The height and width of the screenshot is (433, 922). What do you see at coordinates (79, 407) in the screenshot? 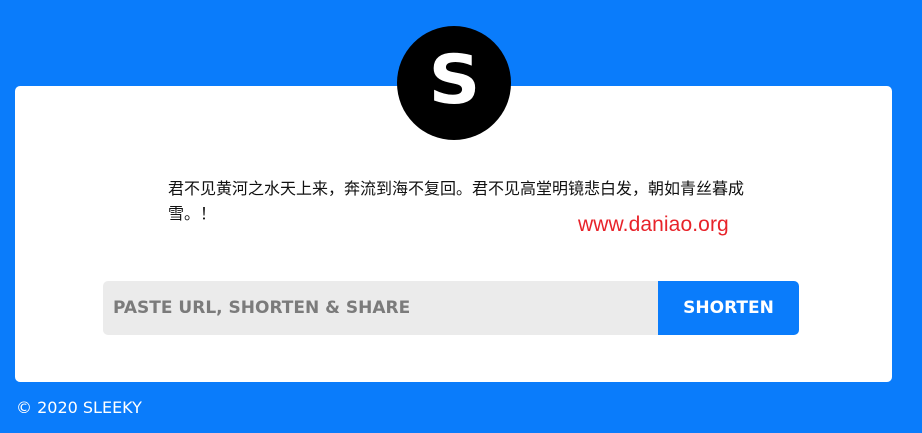
I see `footer-copyright: © 2020 SLEEKY` at bounding box center [79, 407].